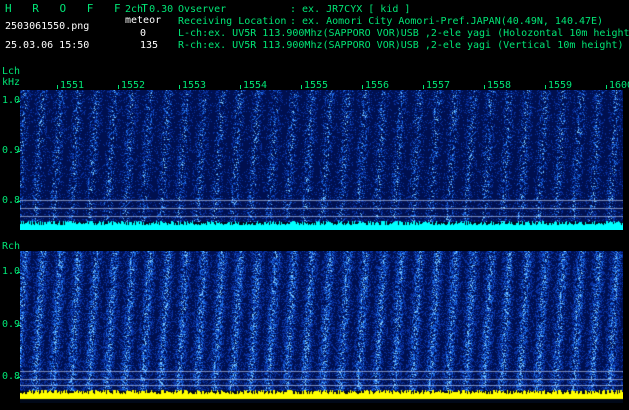 The image size is (629, 410). I want to click on rch-channel-label: Rch, so click(11, 246).